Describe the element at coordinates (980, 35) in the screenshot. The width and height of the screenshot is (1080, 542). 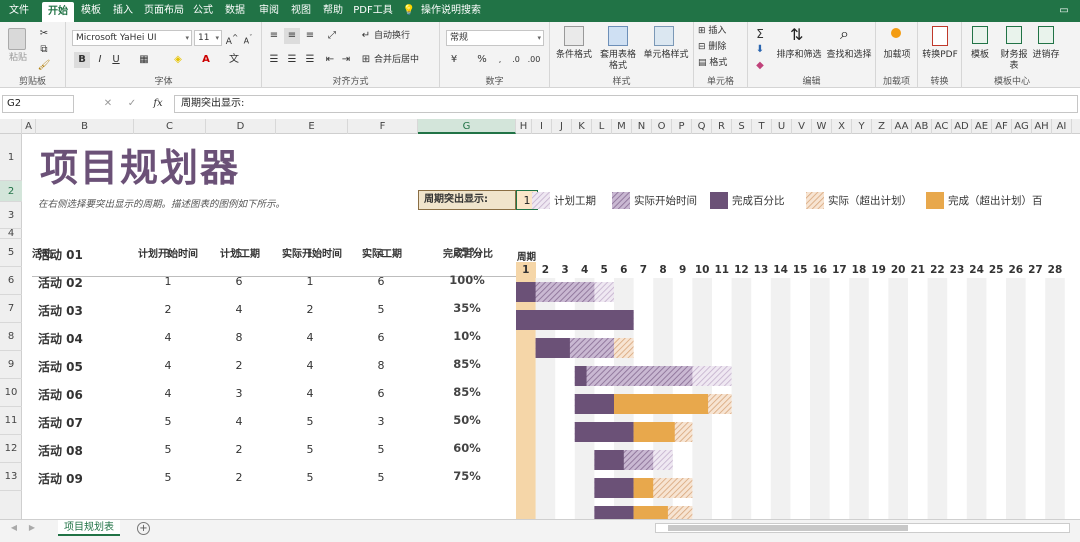
I see `template-icon` at that location.